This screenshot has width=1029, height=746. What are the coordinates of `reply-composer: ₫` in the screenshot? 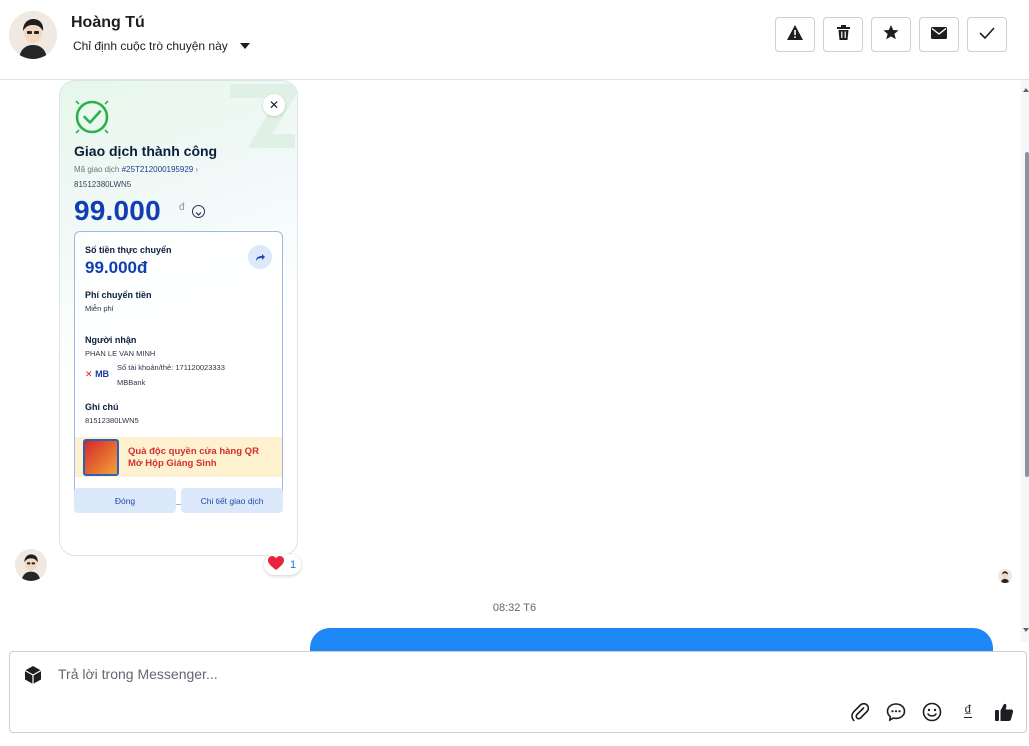 It's located at (518, 692).